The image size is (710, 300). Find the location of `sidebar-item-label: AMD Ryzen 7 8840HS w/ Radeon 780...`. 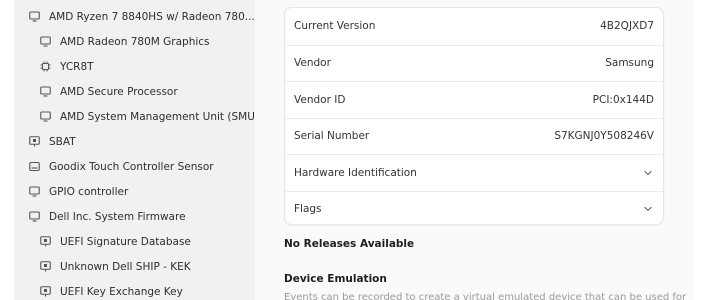

sidebar-item-label: AMD Ryzen 7 8840HS w/ Radeon 780... is located at coordinates (152, 16).